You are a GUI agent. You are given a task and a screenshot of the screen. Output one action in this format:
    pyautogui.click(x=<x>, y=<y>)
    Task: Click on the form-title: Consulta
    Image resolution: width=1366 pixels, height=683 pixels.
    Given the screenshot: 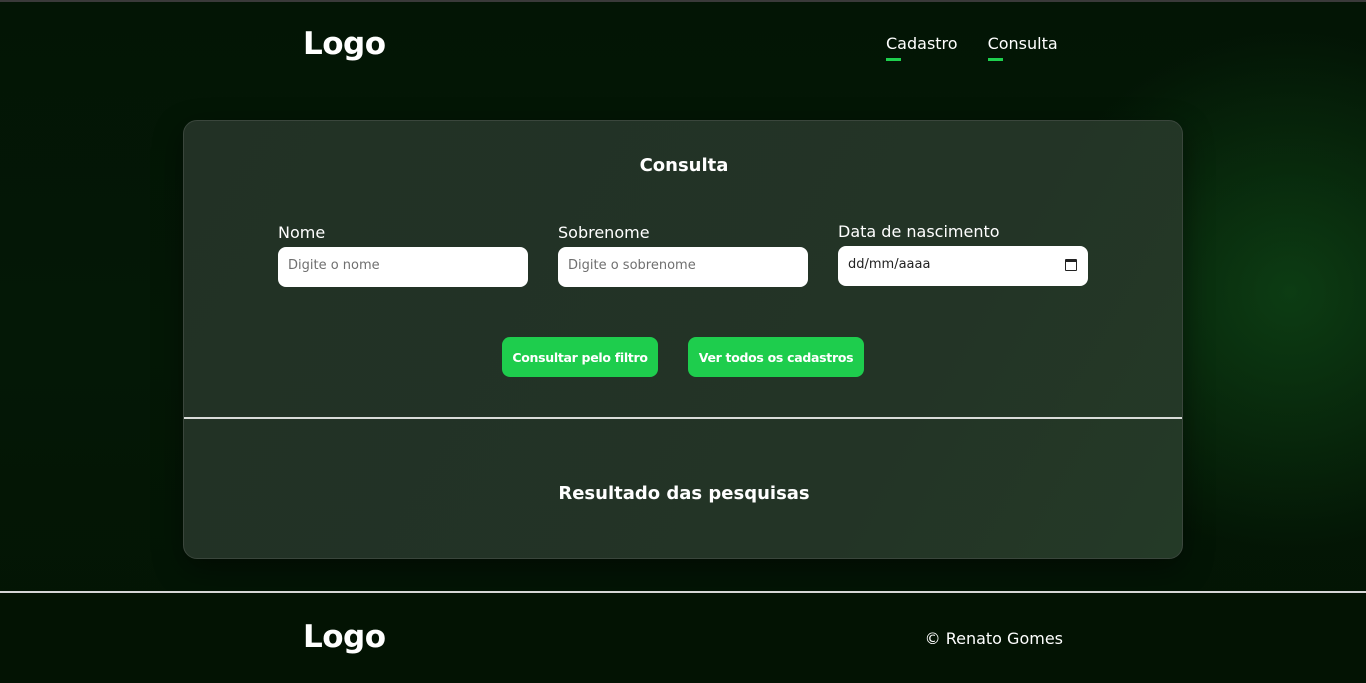 What is the action you would take?
    pyautogui.click(x=684, y=165)
    